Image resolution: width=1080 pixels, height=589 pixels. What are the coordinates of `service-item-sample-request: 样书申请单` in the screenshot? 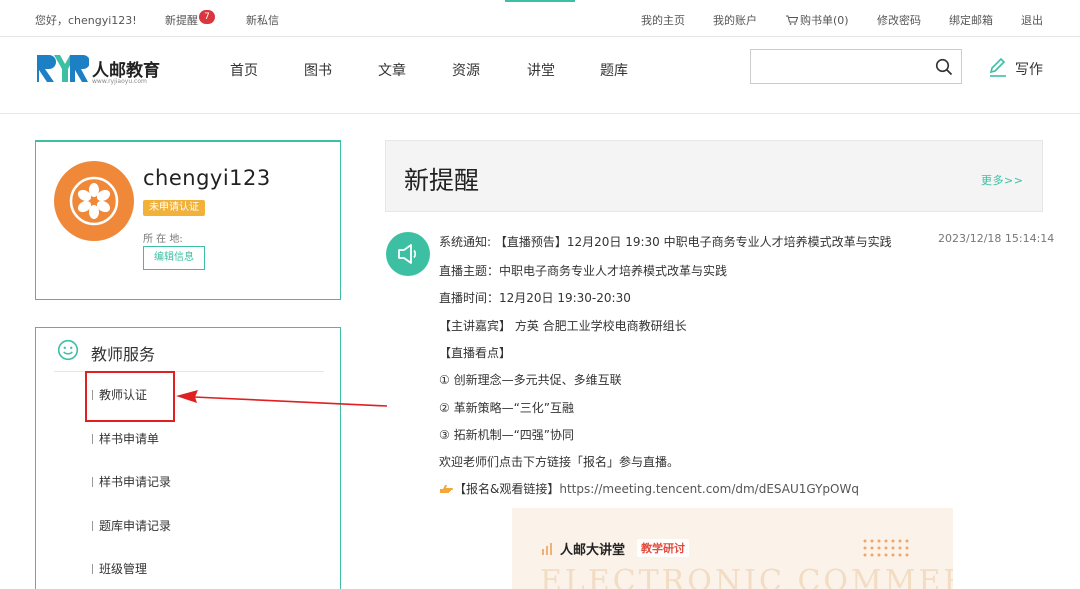 It's located at (125, 438).